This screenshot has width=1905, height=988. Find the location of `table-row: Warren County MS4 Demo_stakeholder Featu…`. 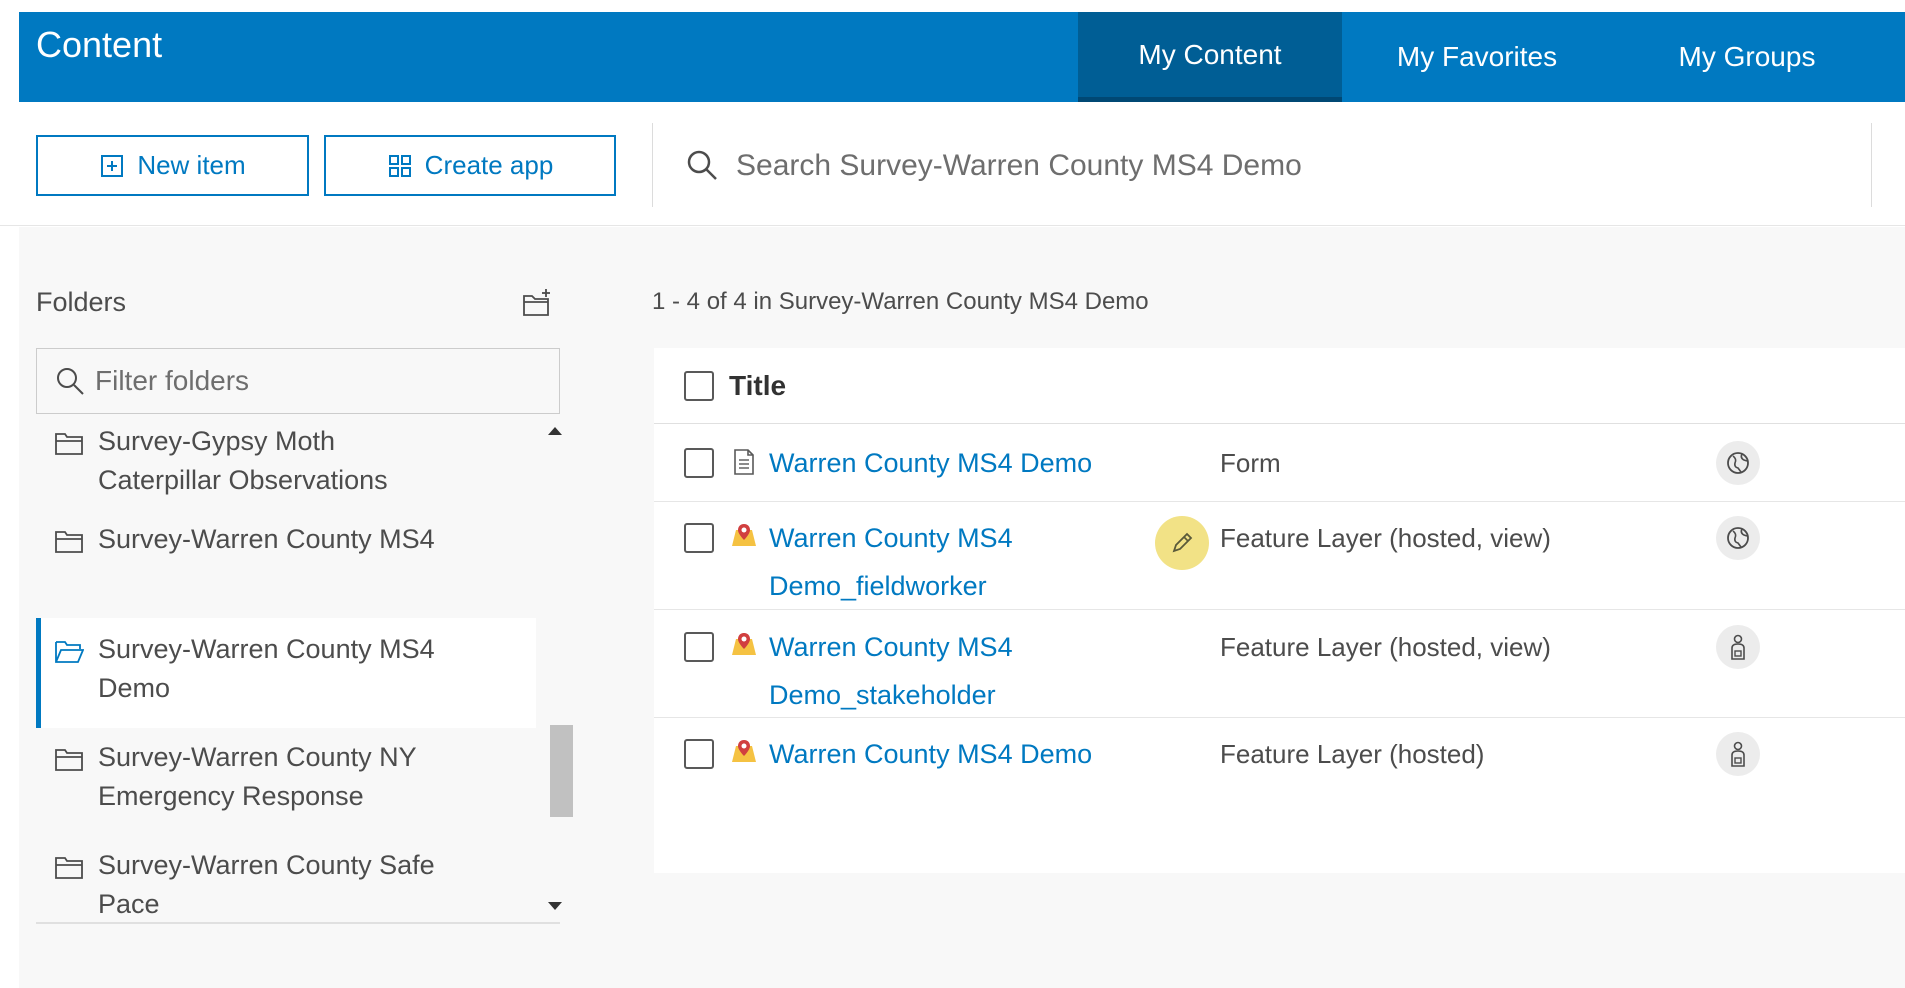

table-row: Warren County MS4 Demo_stakeholder Featu… is located at coordinates (1279, 664).